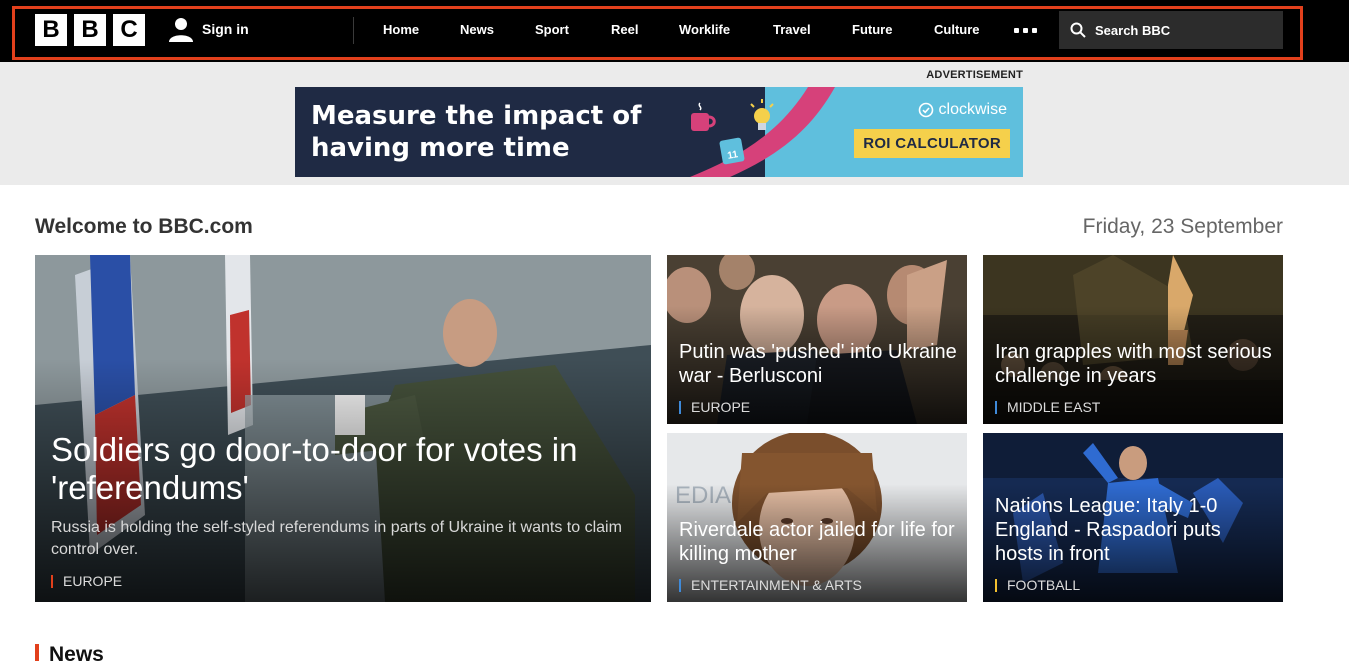 This screenshot has width=1349, height=661. I want to click on ad-headline-line1: Measure the impact of, so click(476, 116).